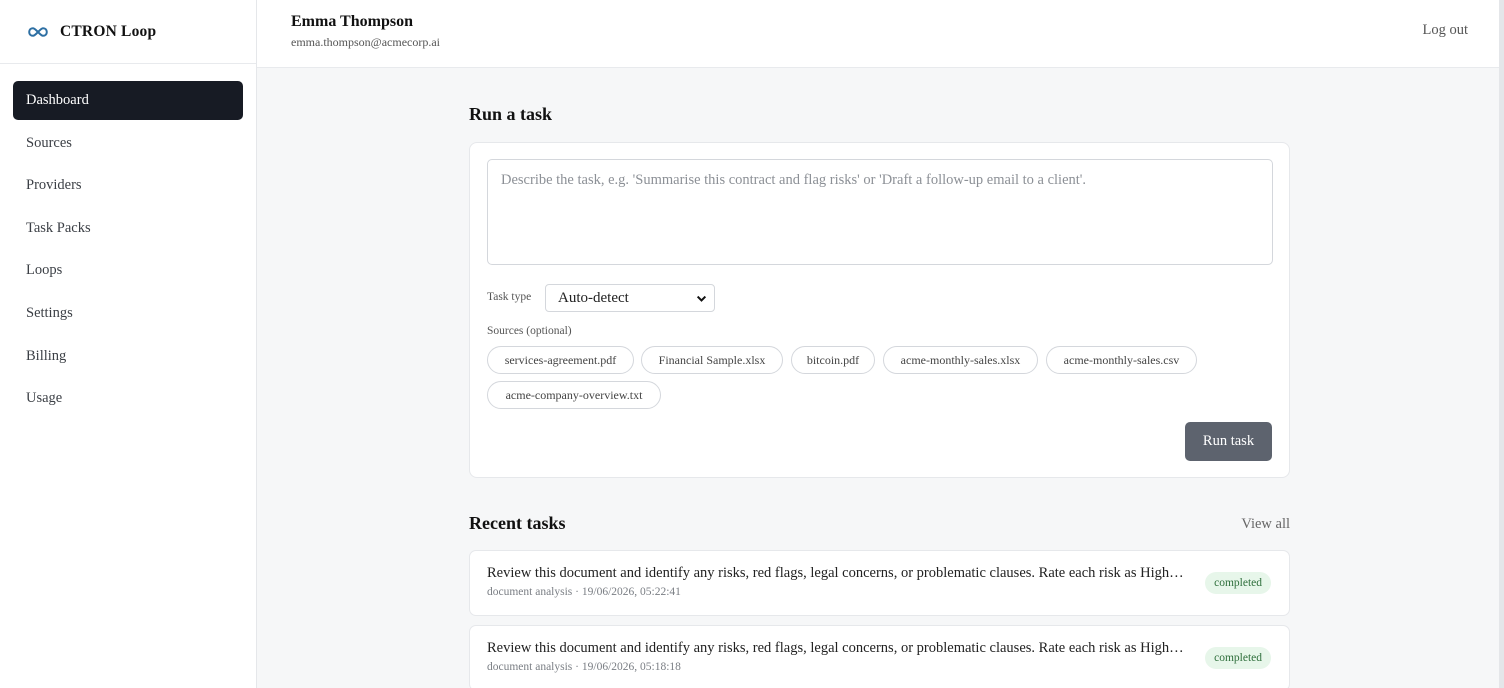 Image resolution: width=1504 pixels, height=688 pixels. Describe the element at coordinates (128, 185) in the screenshot. I see `sidebar-item-providers: Providers` at that location.